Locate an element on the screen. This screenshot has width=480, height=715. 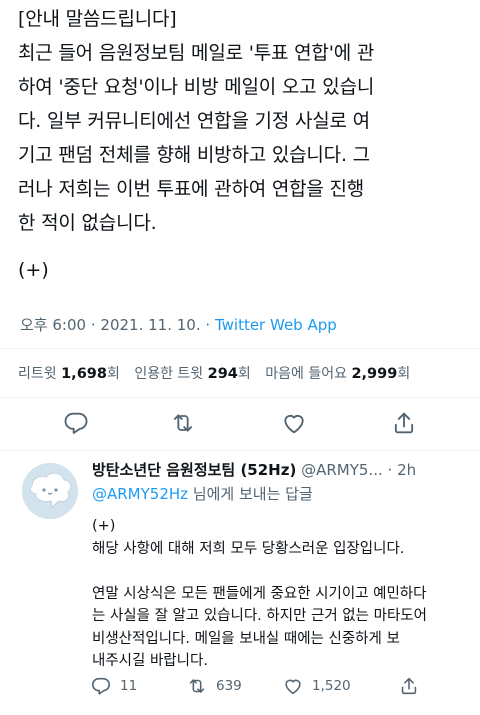
tweet-line: 최근 들어 음원정보팀 메일로 '투표 연합'에 관 is located at coordinates (196, 53).